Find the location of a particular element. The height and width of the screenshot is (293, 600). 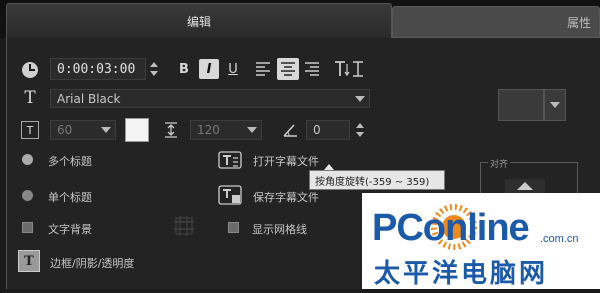

duration-input: 0:00:03:00 is located at coordinates (98, 69).